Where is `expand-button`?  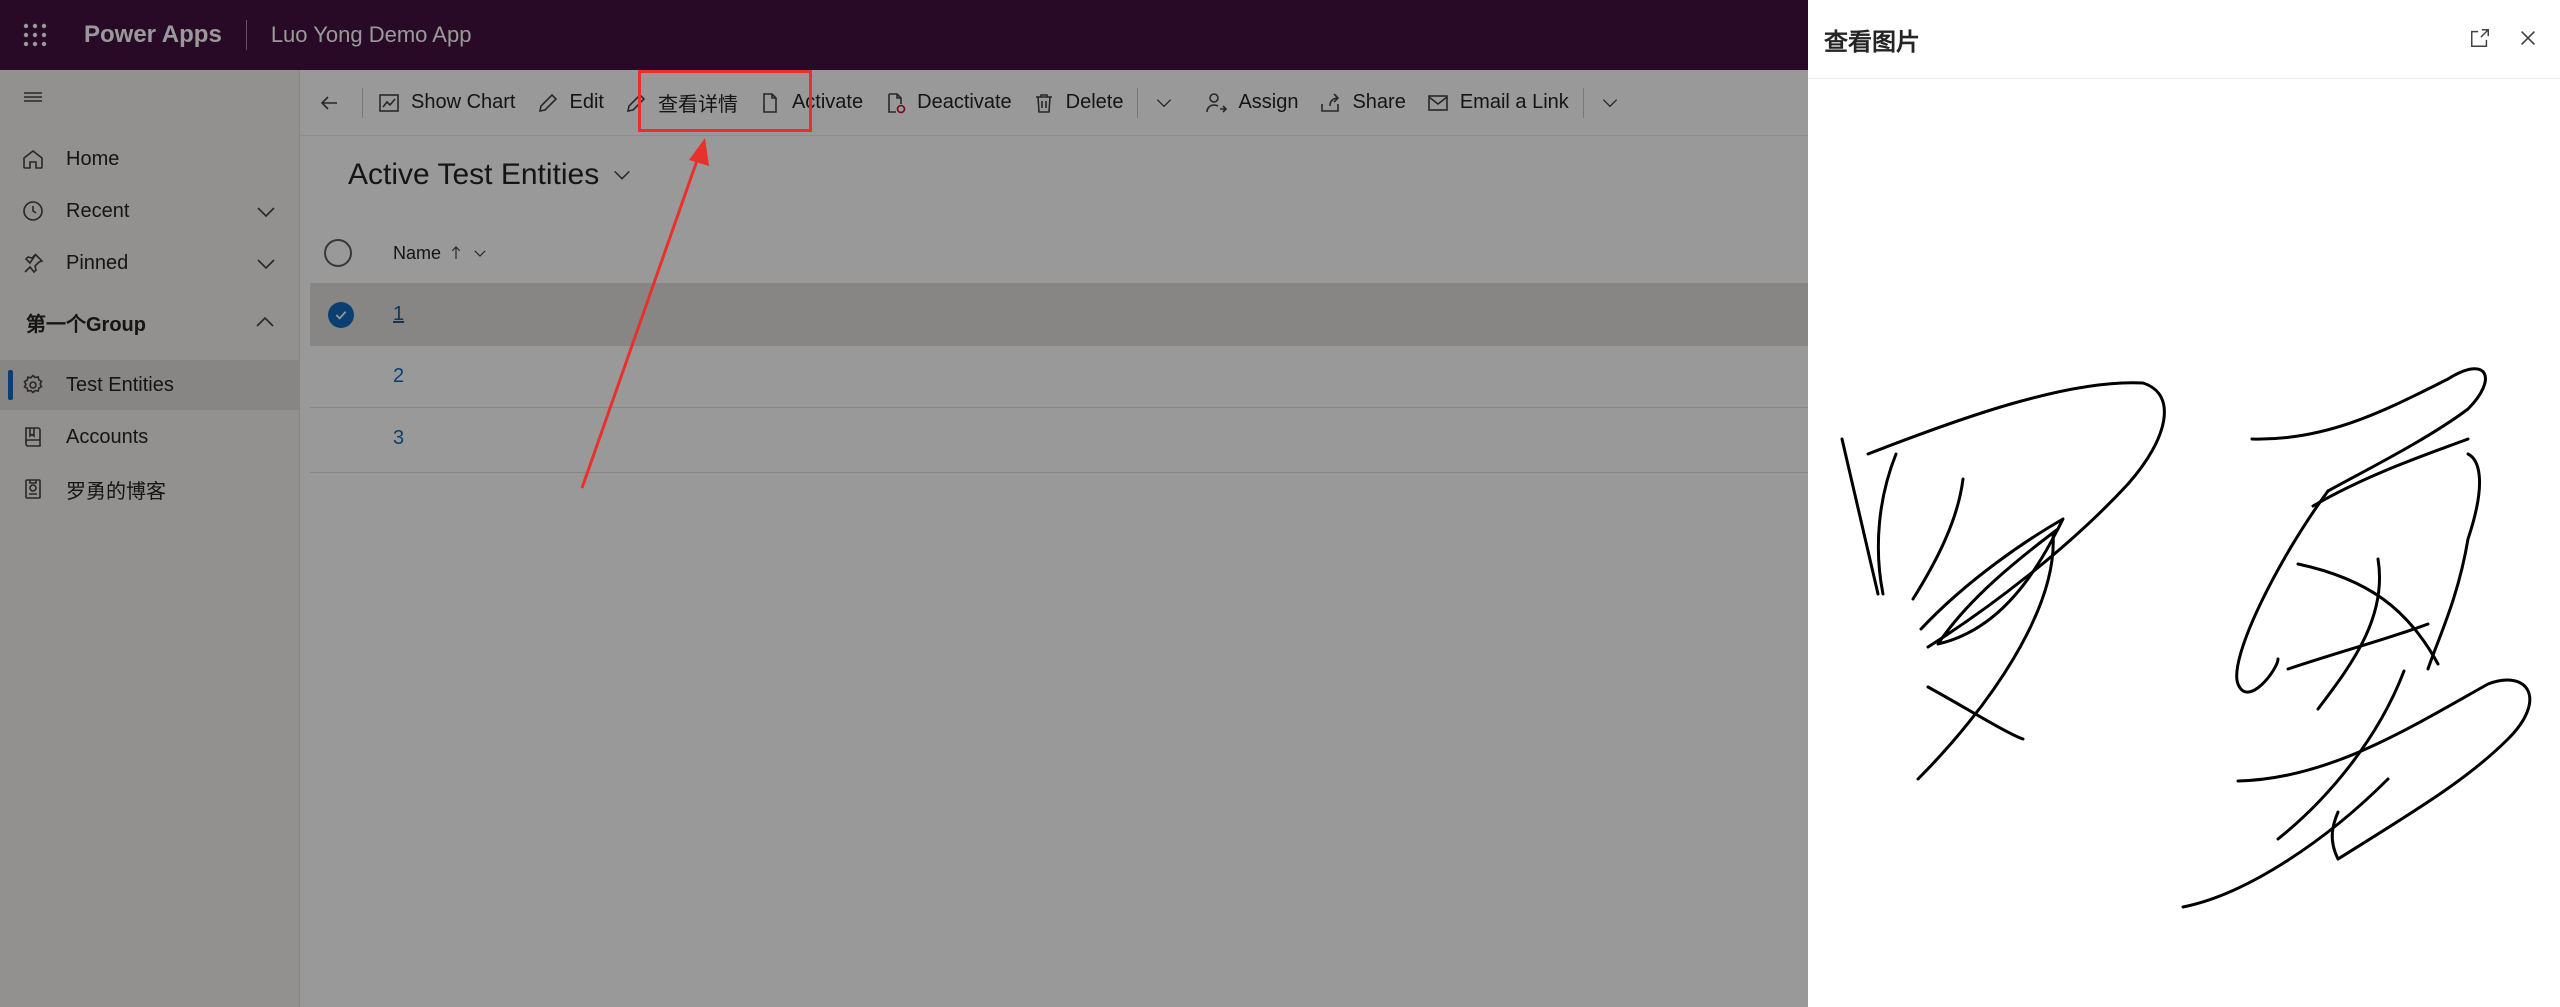
expand-button is located at coordinates (2480, 38).